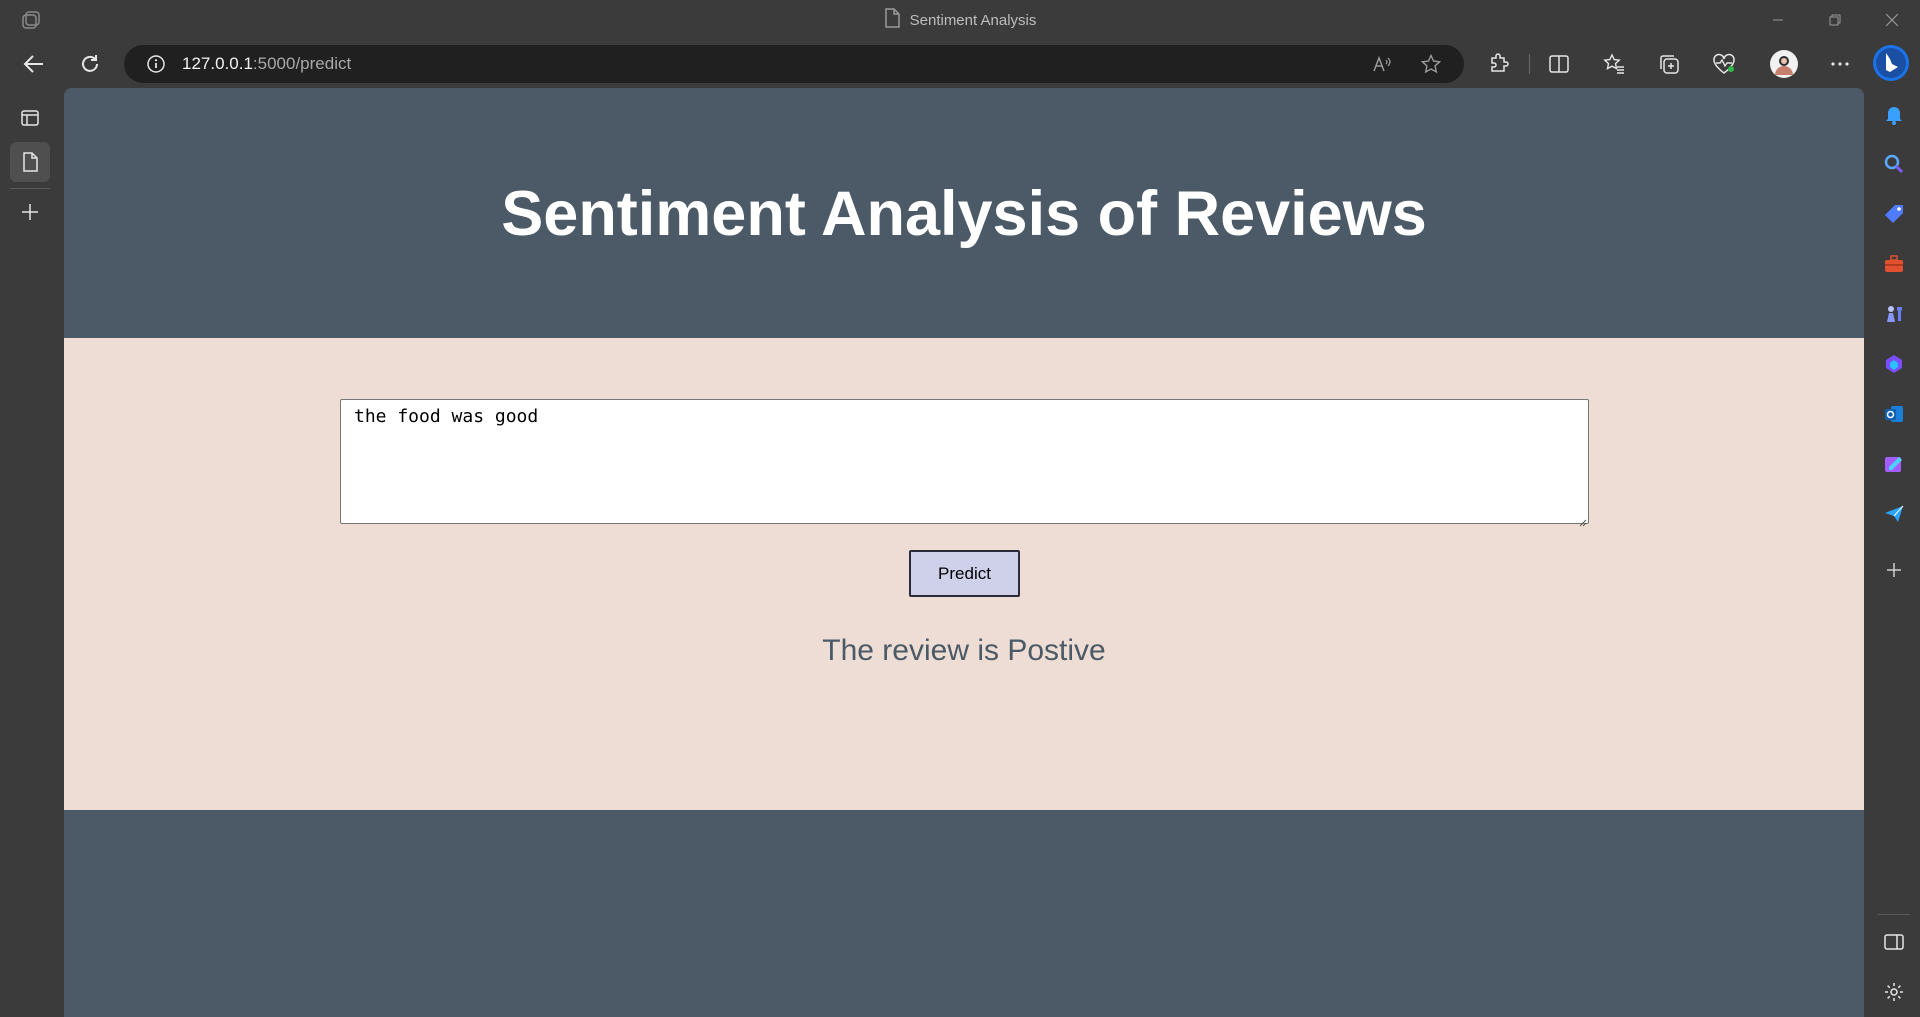 The image size is (1920, 1017). Describe the element at coordinates (30, 188) in the screenshot. I see `tab-strip-divider` at that location.